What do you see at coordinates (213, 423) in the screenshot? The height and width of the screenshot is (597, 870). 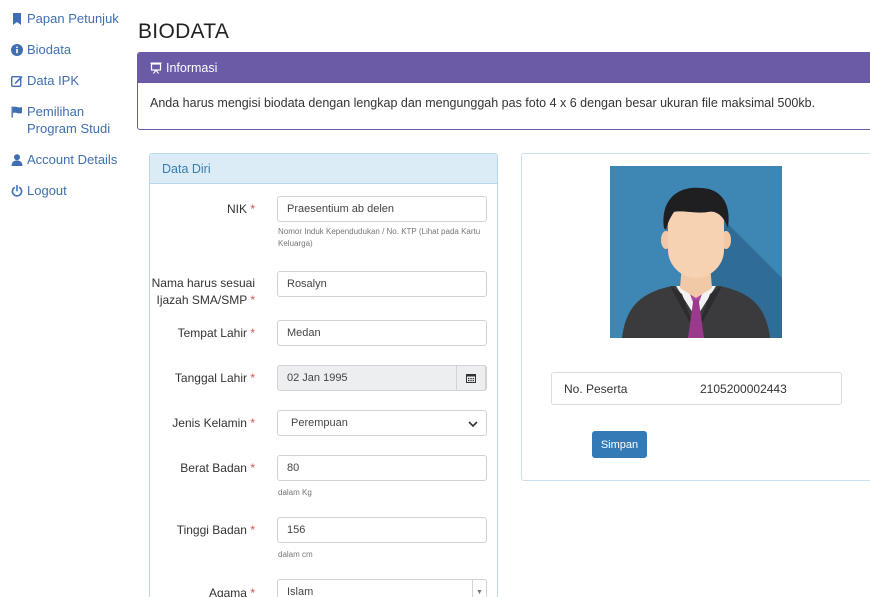 I see `jenis-kelamin-label: Jenis Kelamin *` at bounding box center [213, 423].